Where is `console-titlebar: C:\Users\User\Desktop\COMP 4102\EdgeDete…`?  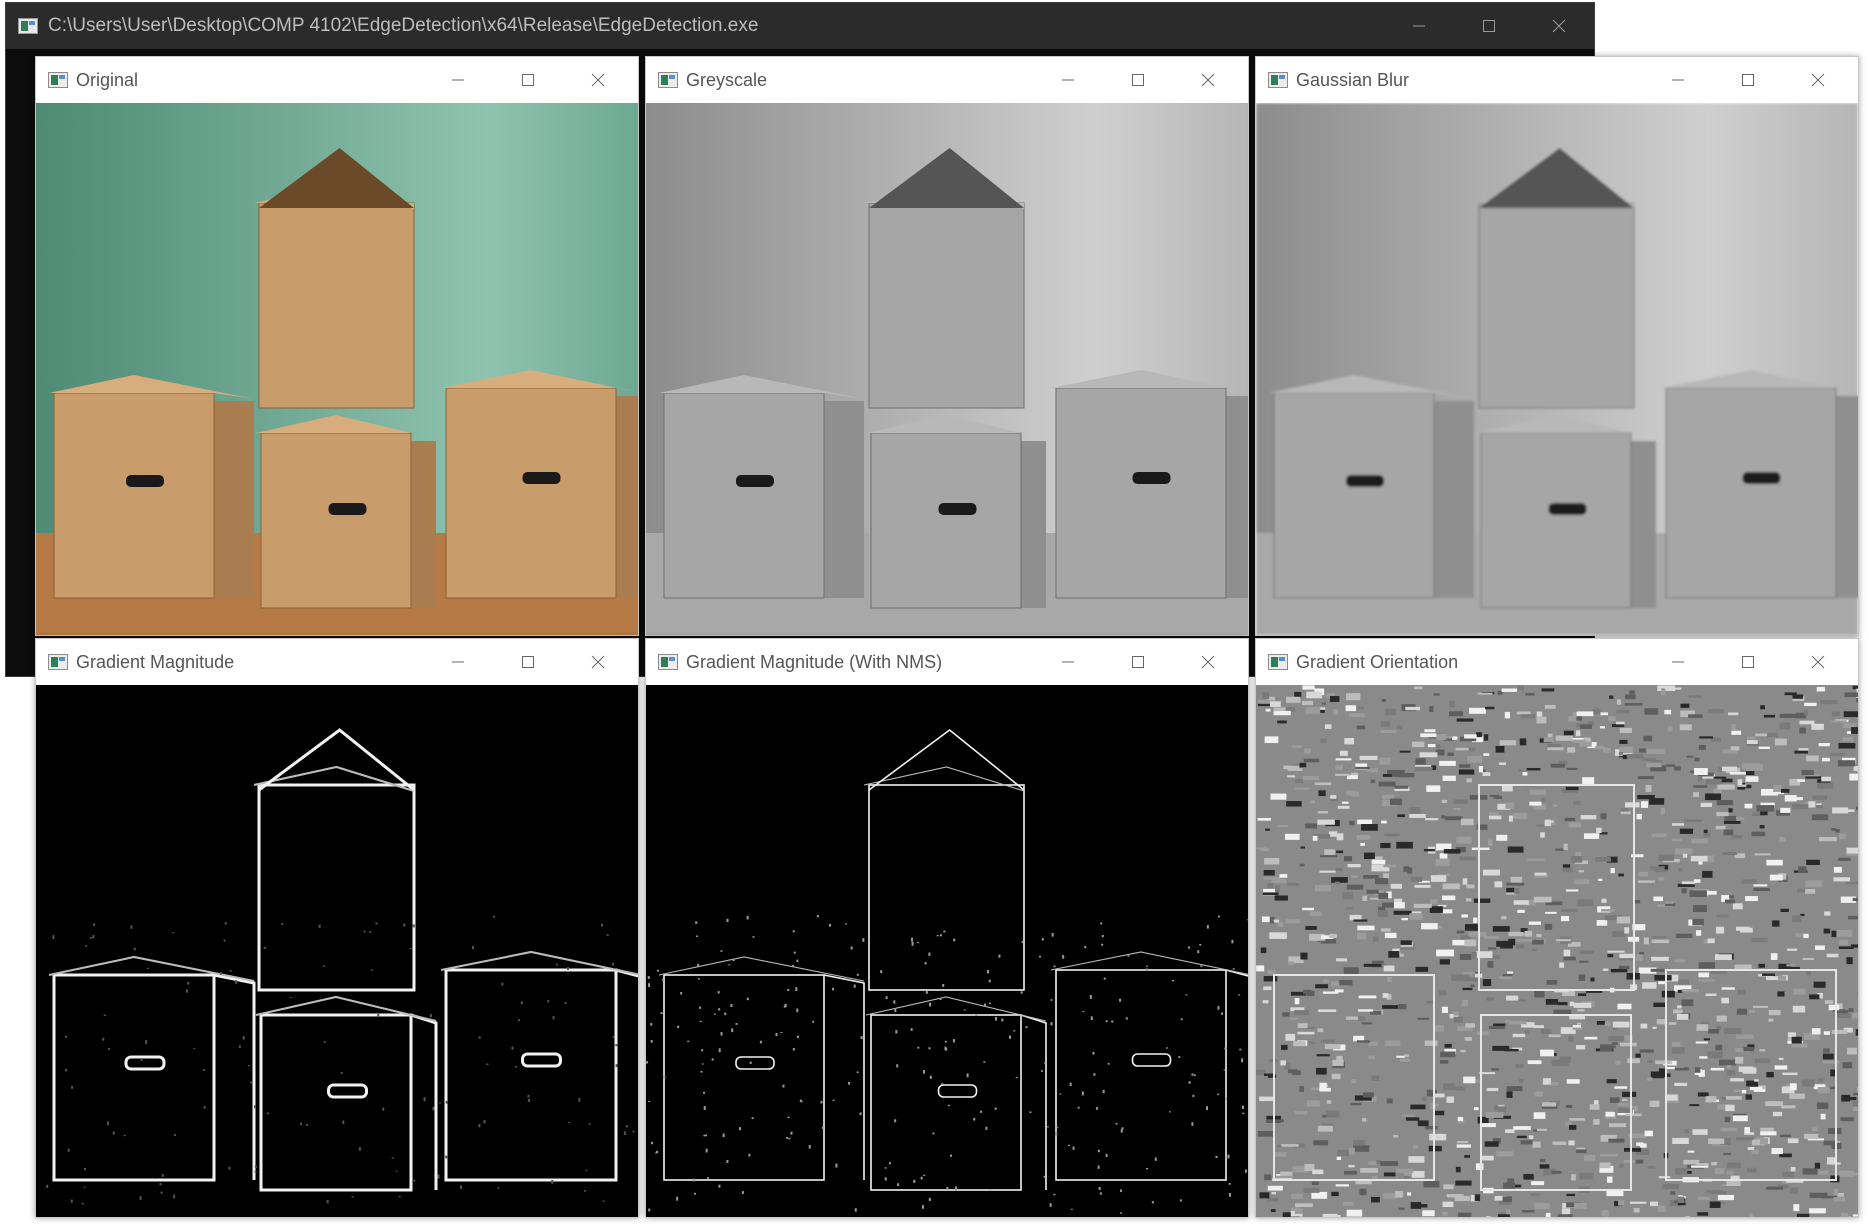
console-titlebar: C:\Users\User\Desktop\COMP 4102\EdgeDete… is located at coordinates (800, 26).